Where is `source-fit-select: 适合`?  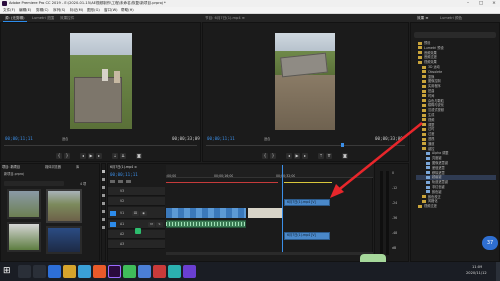 source-fit-select: 适合 is located at coordinates (65, 139).